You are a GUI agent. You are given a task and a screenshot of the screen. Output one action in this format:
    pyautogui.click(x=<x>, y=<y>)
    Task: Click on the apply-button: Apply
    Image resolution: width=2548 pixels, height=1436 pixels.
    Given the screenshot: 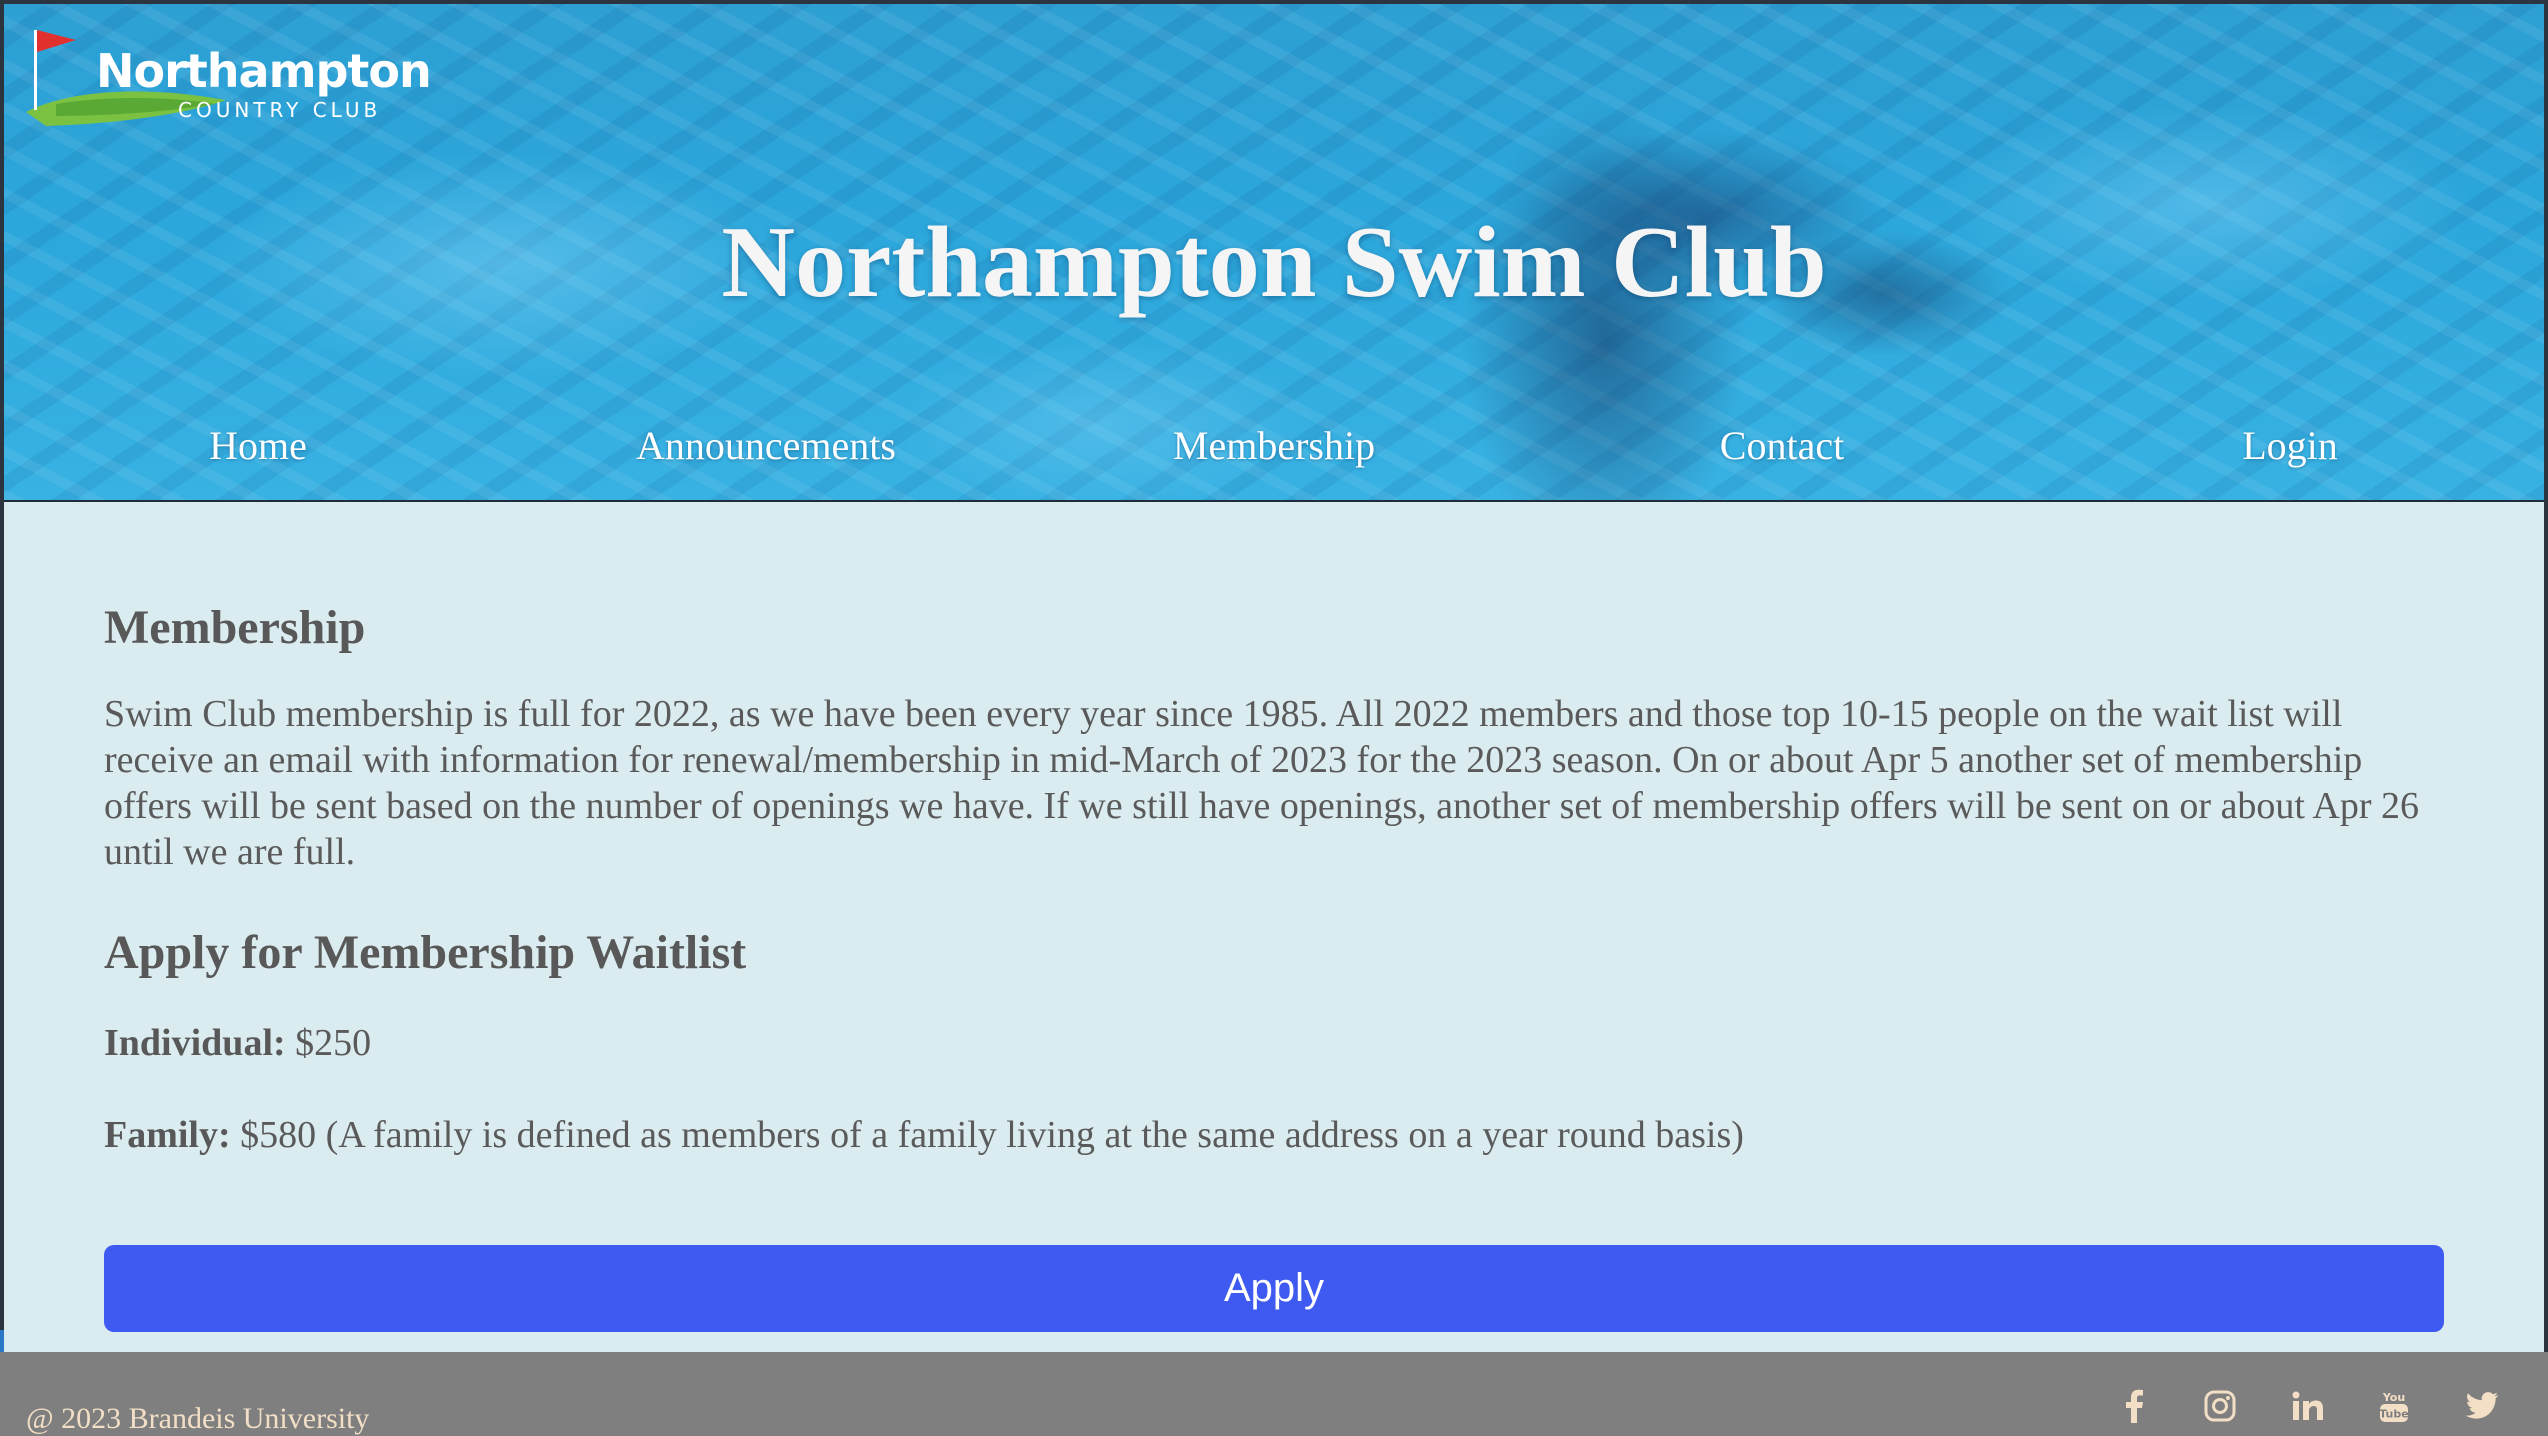 What is the action you would take?
    pyautogui.click(x=1274, y=1288)
    